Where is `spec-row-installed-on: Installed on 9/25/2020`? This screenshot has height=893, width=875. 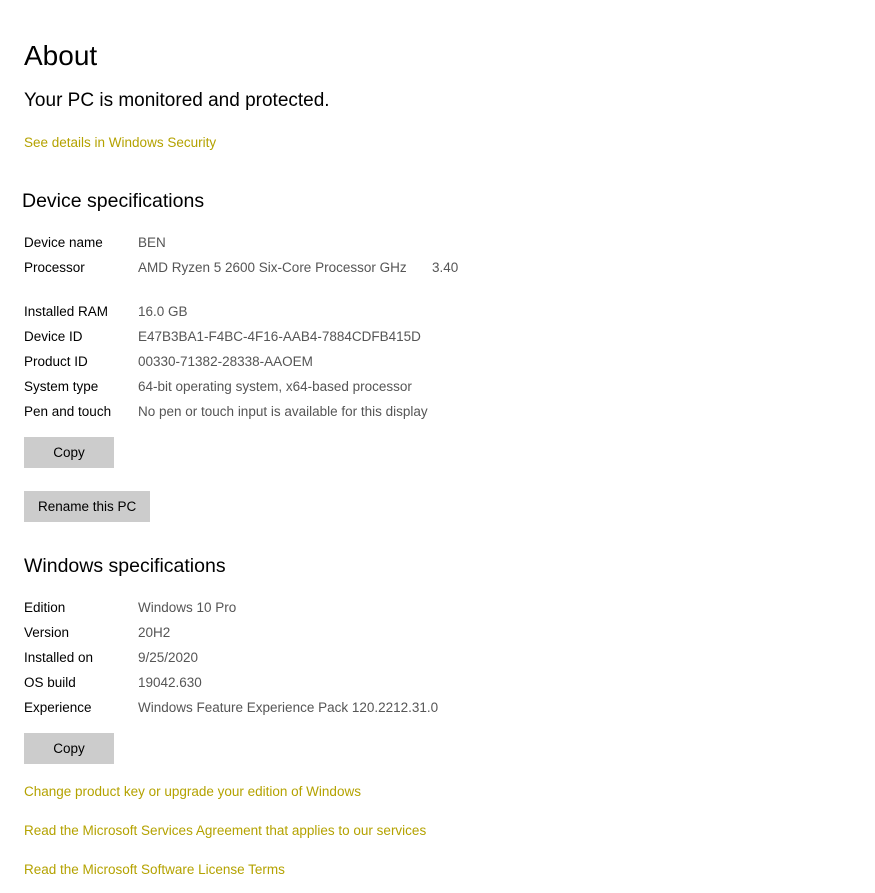 spec-row-installed-on: Installed on 9/25/2020 is located at coordinates (284, 661).